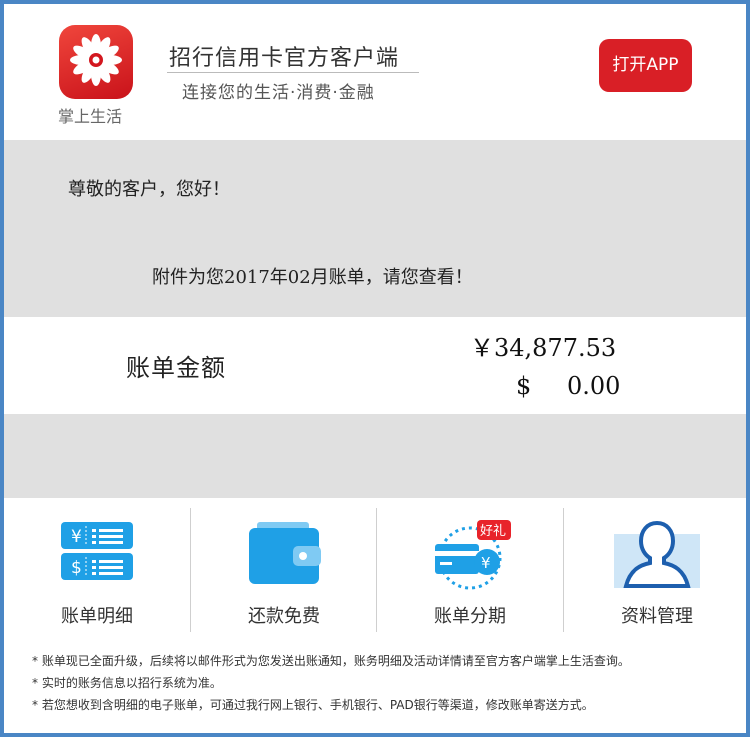 This screenshot has height=737, width=750. Describe the element at coordinates (473, 555) in the screenshot. I see `installment-icon: ¥ 好礼` at that location.